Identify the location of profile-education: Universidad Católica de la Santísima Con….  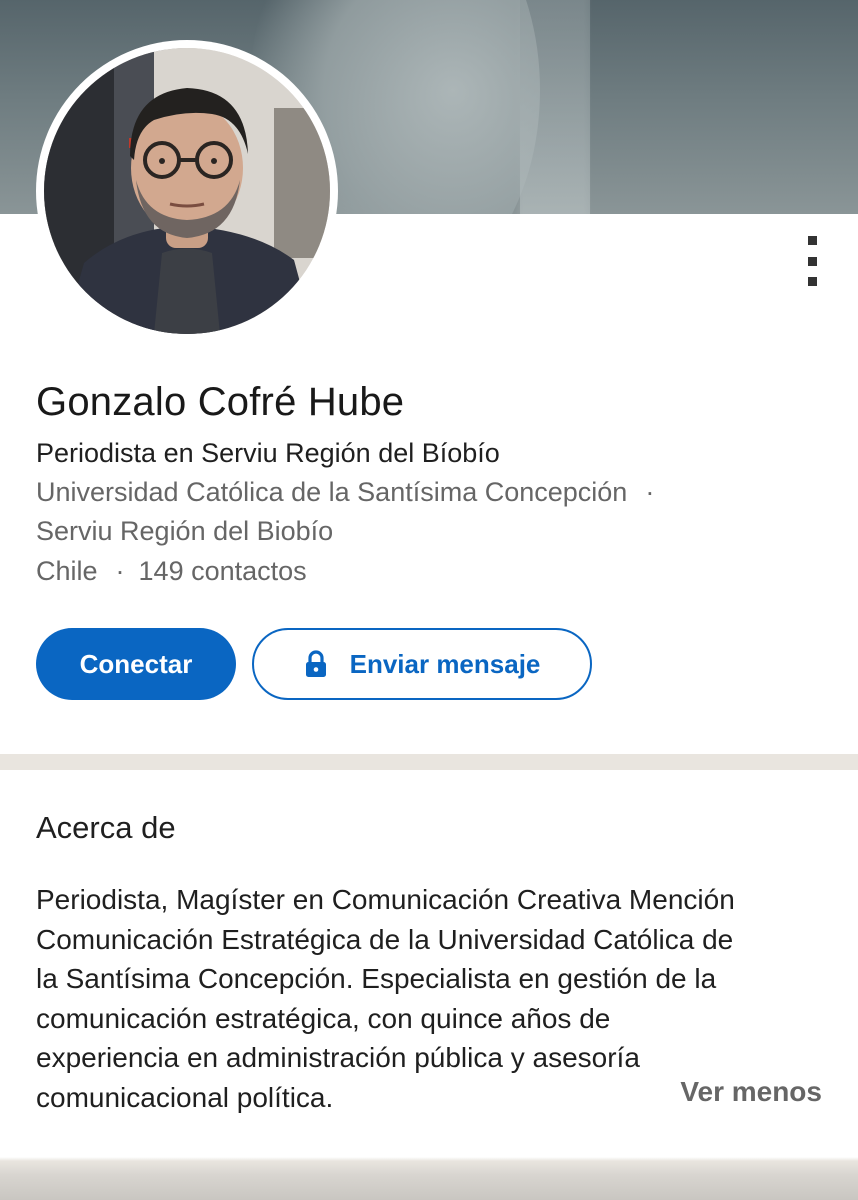
(345, 492).